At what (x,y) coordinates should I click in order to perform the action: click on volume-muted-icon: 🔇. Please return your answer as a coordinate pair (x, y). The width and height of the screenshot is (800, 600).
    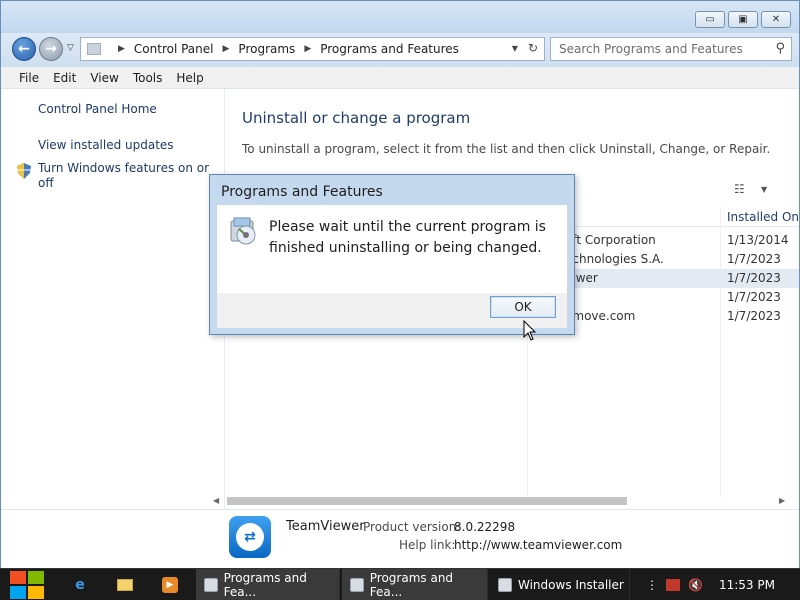
    Looking at the image, I should click on (695, 585).